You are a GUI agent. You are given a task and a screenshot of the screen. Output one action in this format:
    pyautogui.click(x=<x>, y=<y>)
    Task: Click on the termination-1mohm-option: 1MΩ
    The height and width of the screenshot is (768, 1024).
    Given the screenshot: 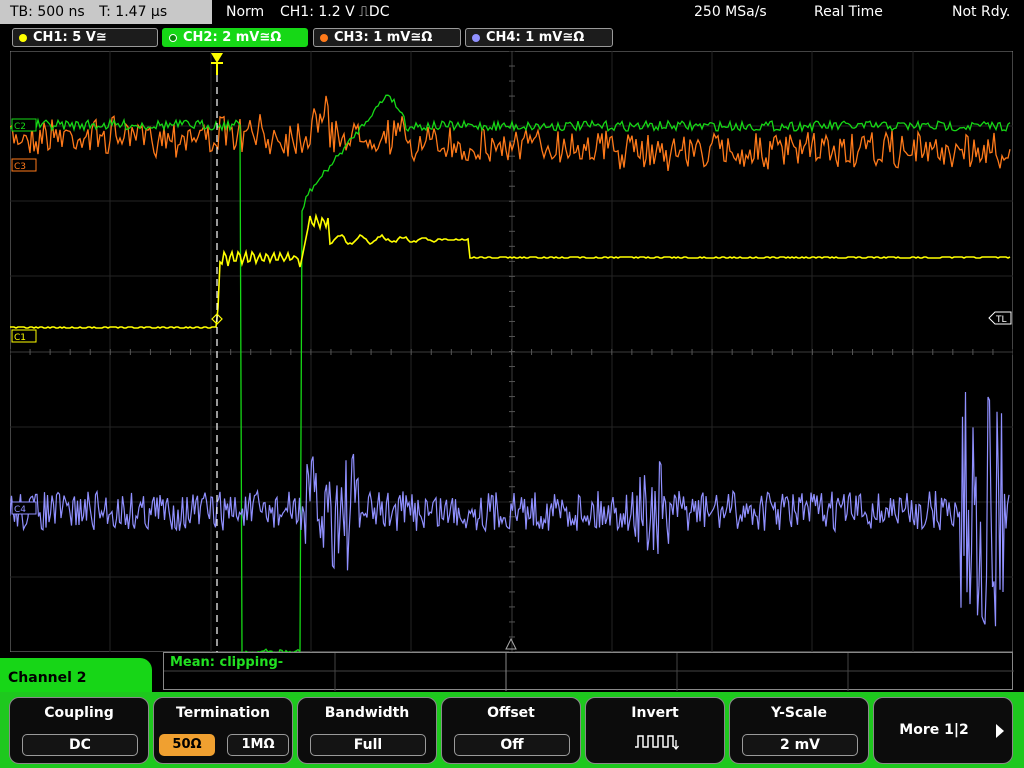 What is the action you would take?
    pyautogui.click(x=258, y=745)
    